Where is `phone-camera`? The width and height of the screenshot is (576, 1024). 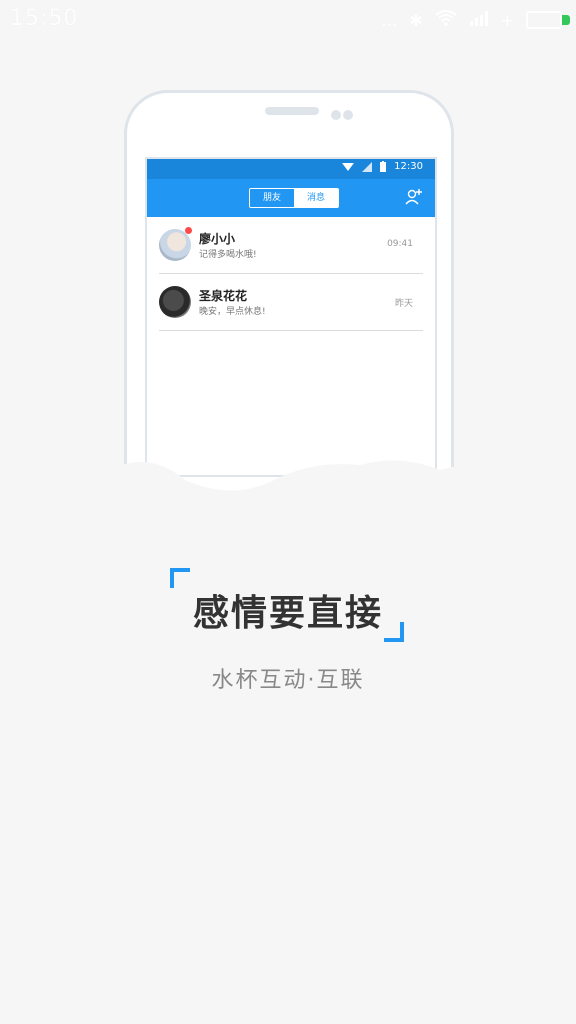 phone-camera is located at coordinates (336, 115).